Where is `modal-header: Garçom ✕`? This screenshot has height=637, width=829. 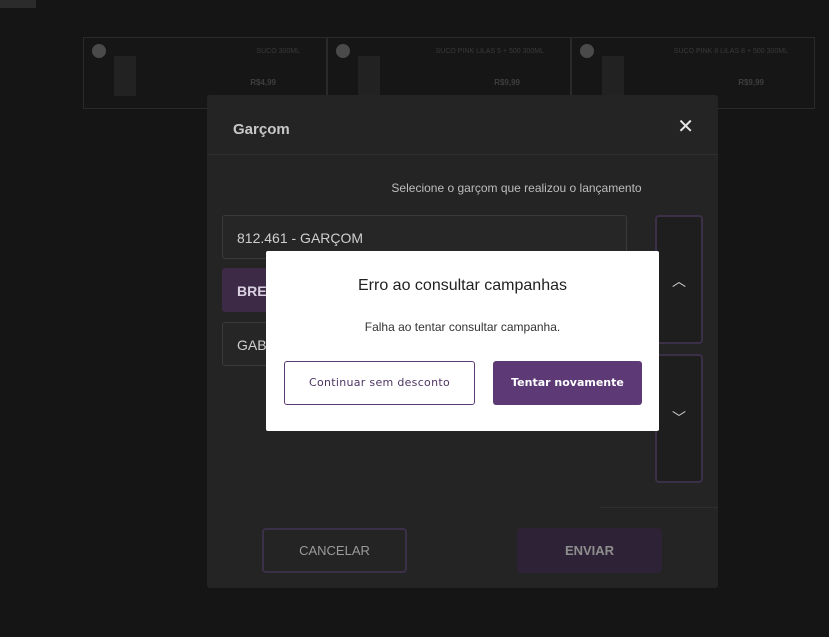
modal-header: Garçom ✕ is located at coordinates (462, 125).